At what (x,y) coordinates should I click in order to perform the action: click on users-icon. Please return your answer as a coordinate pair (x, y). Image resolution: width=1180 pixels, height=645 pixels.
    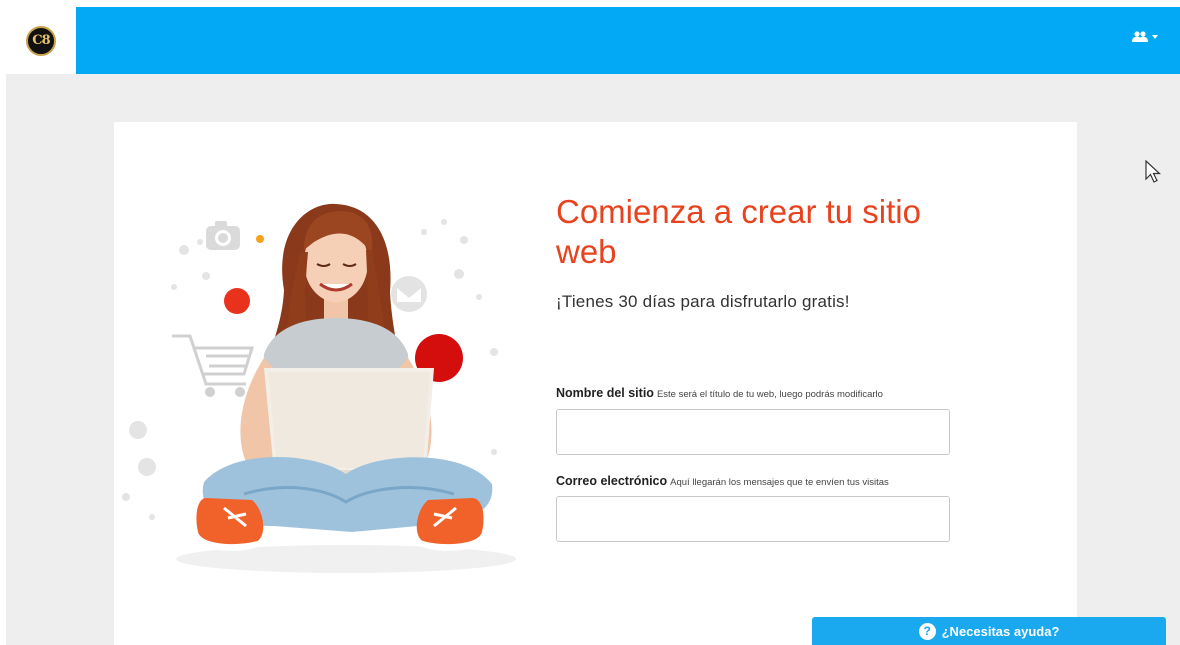
    Looking at the image, I should click on (1140, 36).